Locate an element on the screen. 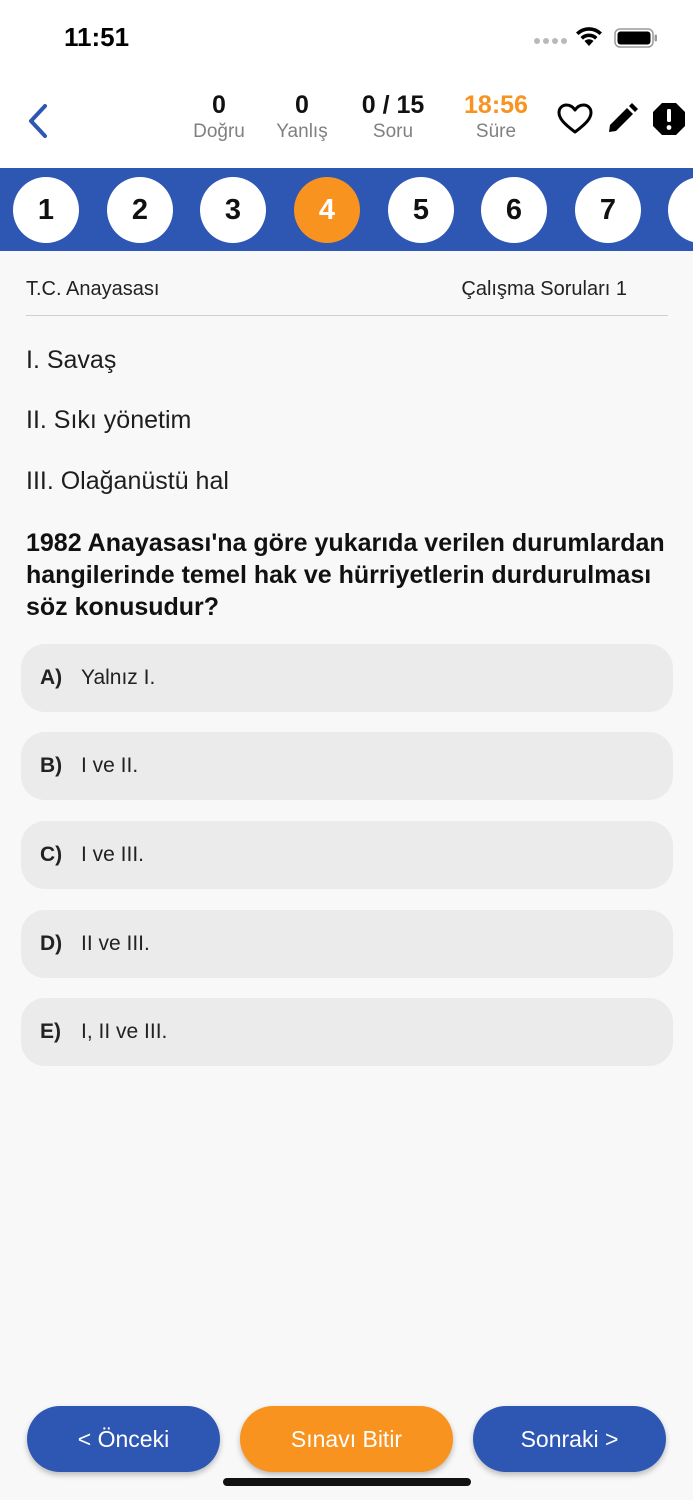 The height and width of the screenshot is (1500, 693). edit-button is located at coordinates (622, 119).